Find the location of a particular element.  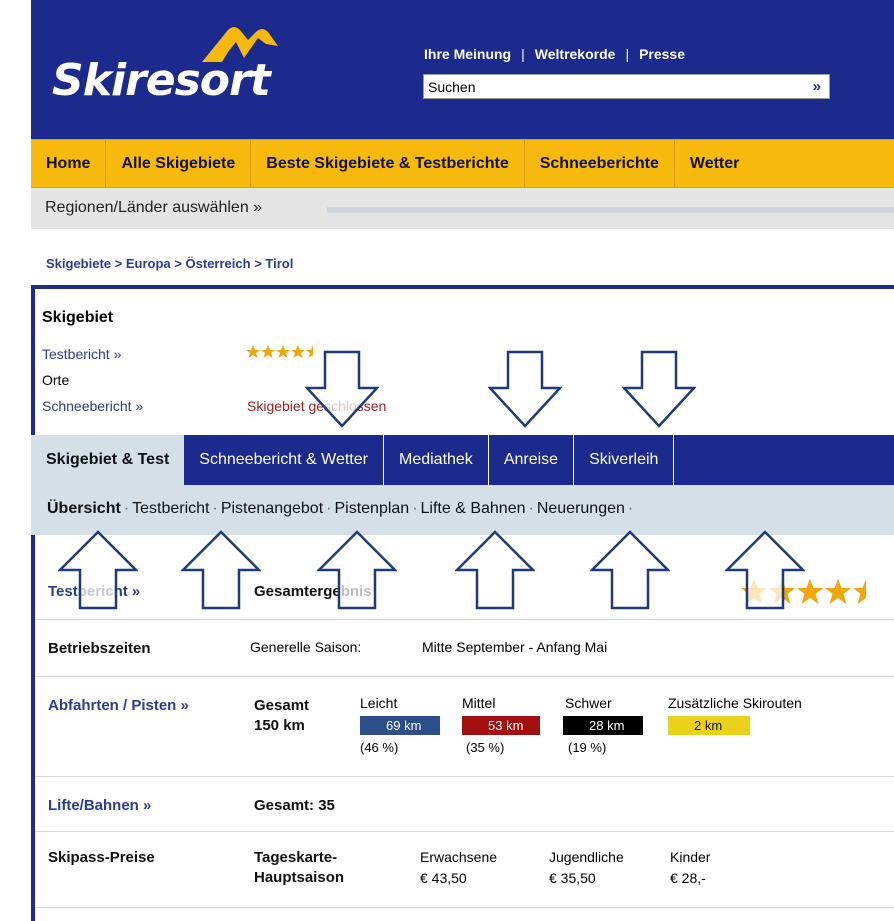

skipass-label: Skipass-Preise is located at coordinates (101, 857).